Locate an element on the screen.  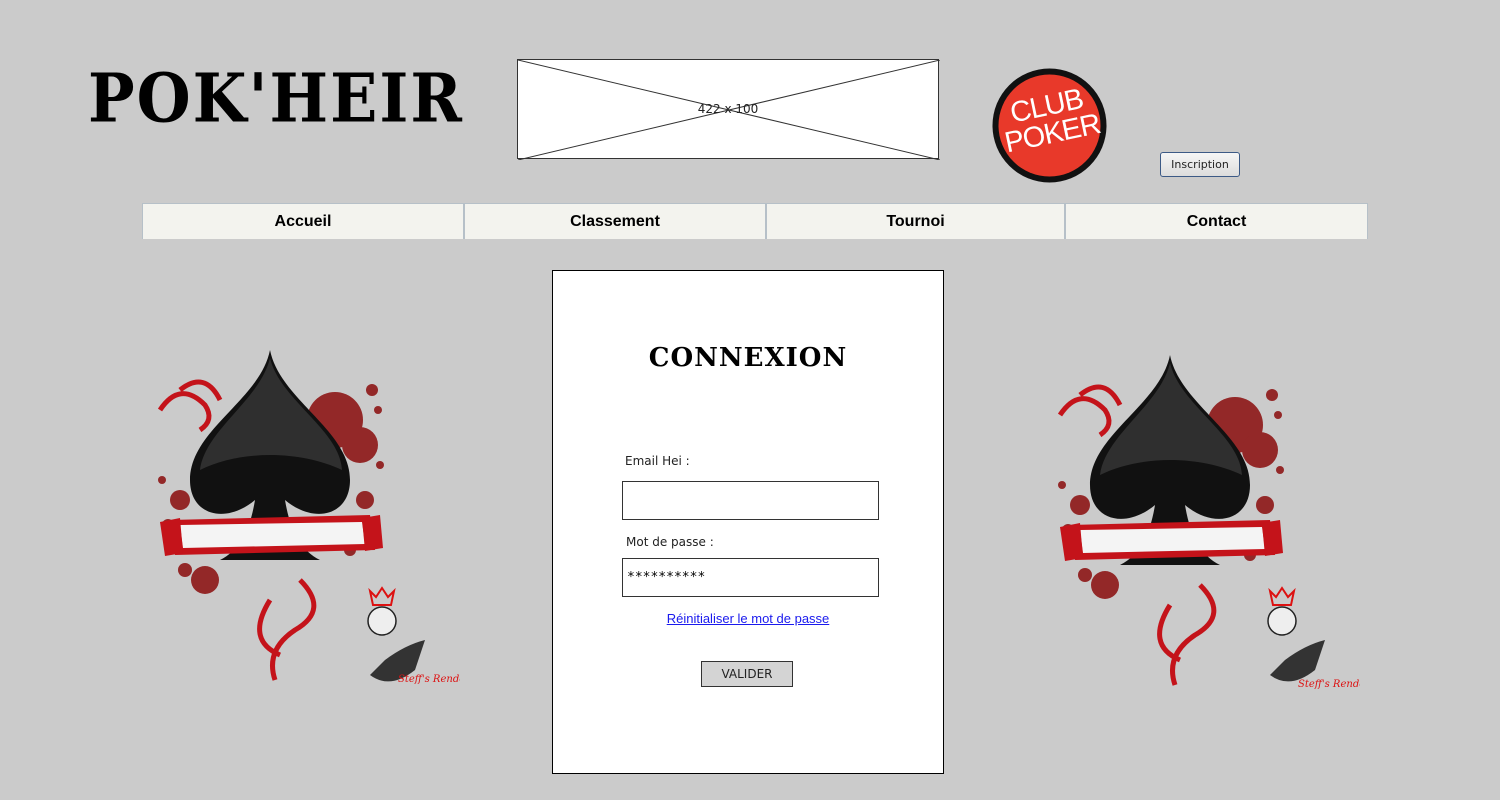
inscription-button: Inscription is located at coordinates (1200, 164).